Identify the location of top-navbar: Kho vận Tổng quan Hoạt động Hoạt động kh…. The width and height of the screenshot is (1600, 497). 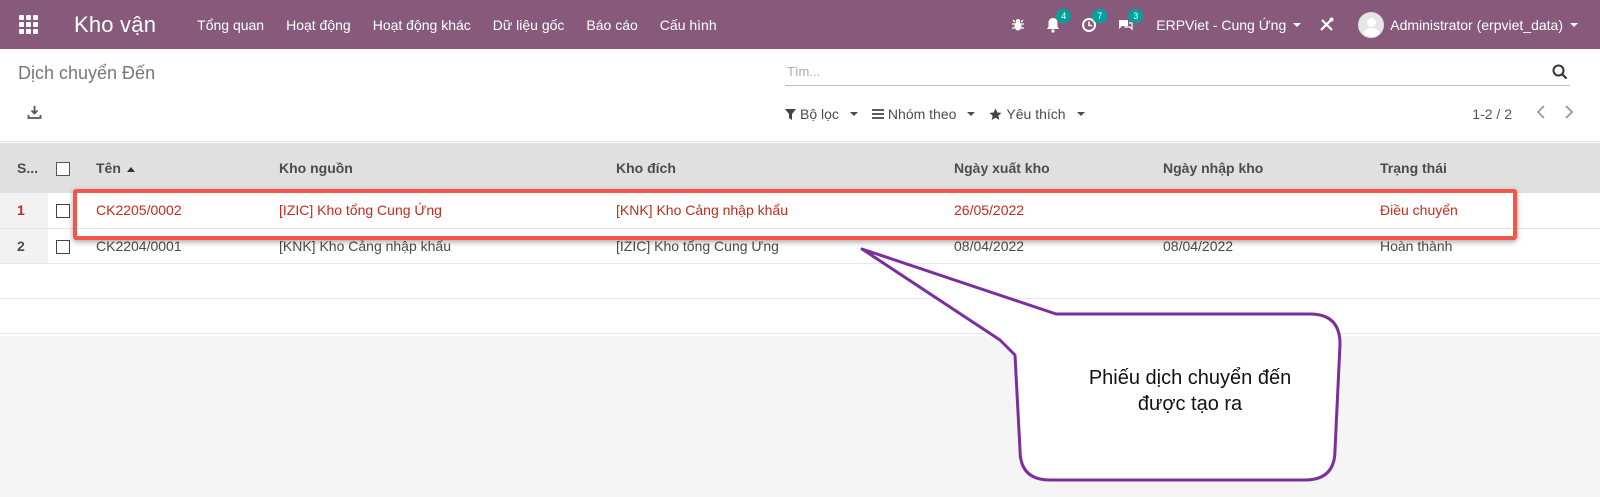
(800, 24).